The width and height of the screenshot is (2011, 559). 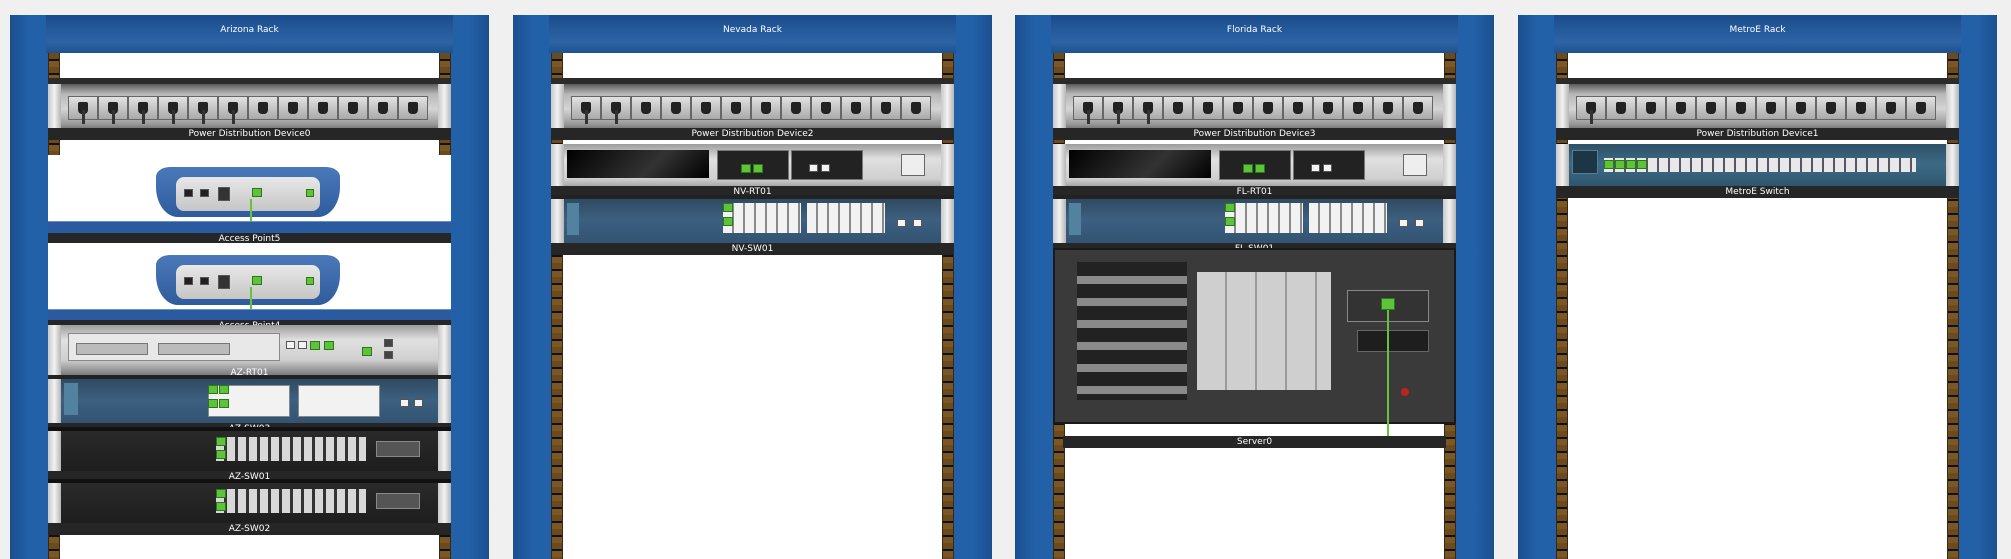 I want to click on metroe-switch: MetroE Switch, so click(x=1757, y=171).